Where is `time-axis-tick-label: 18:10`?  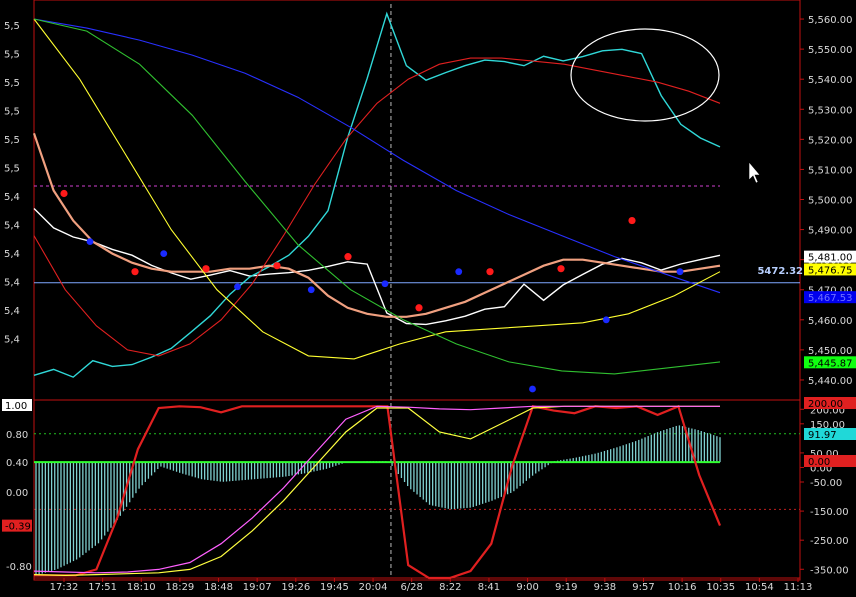 time-axis-tick-label: 18:10 is located at coordinates (141, 587).